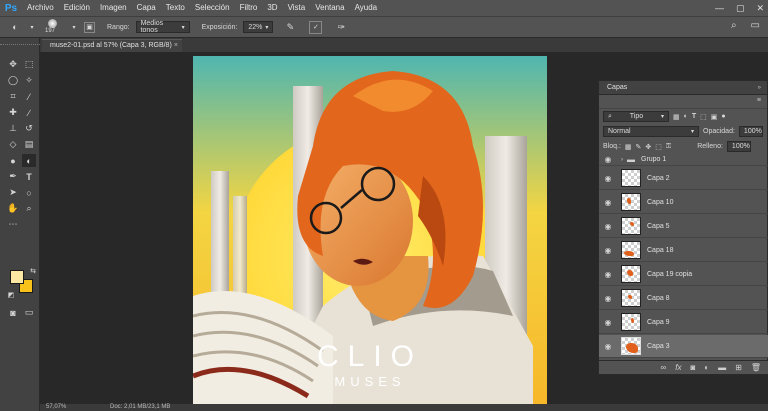  Describe the element at coordinates (13, 312) in the screenshot. I see `quick-mask-icon: ◙` at that location.